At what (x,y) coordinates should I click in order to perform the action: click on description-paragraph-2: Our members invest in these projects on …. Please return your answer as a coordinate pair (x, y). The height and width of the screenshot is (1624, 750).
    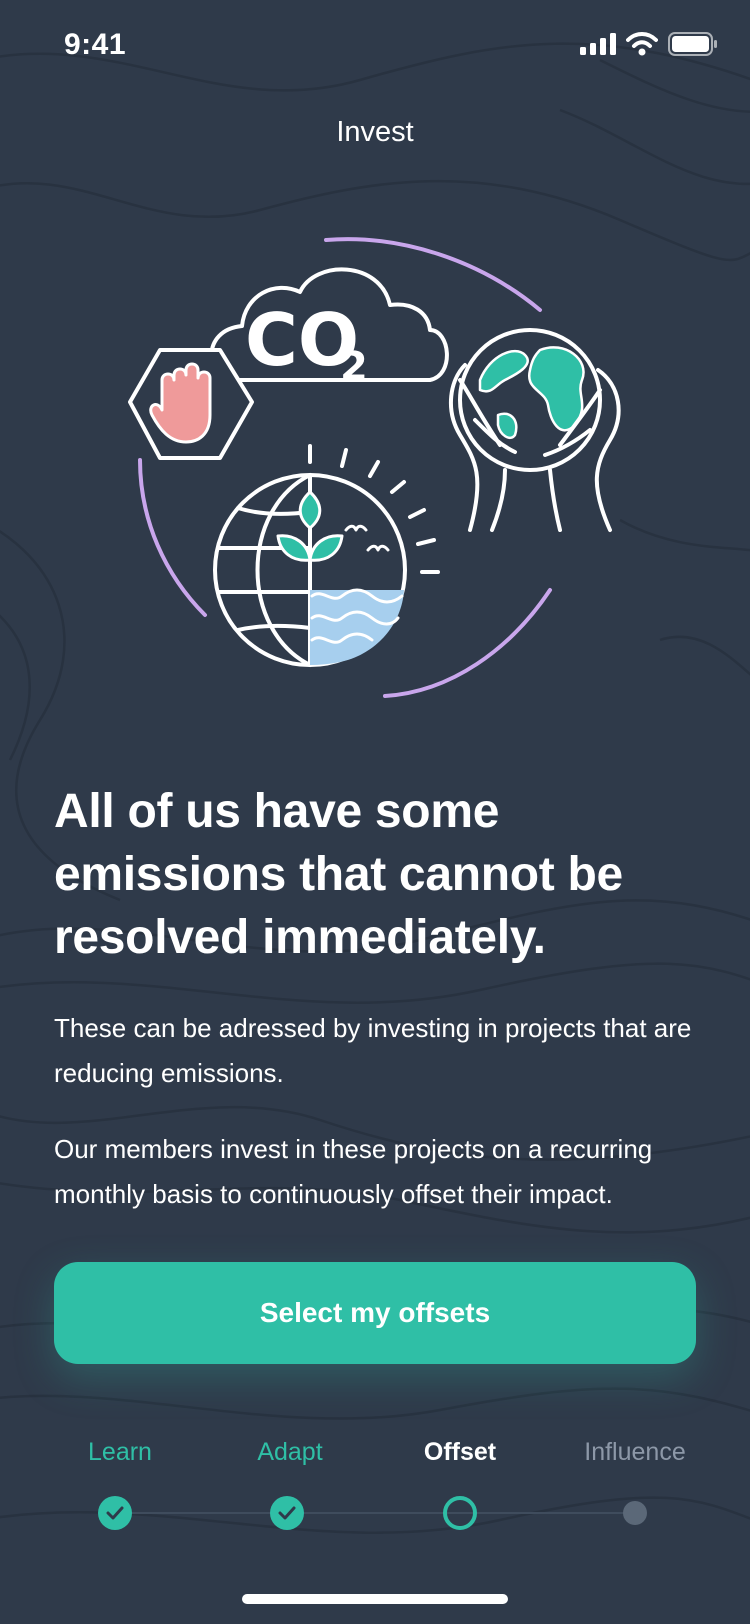
    Looking at the image, I should click on (353, 1171).